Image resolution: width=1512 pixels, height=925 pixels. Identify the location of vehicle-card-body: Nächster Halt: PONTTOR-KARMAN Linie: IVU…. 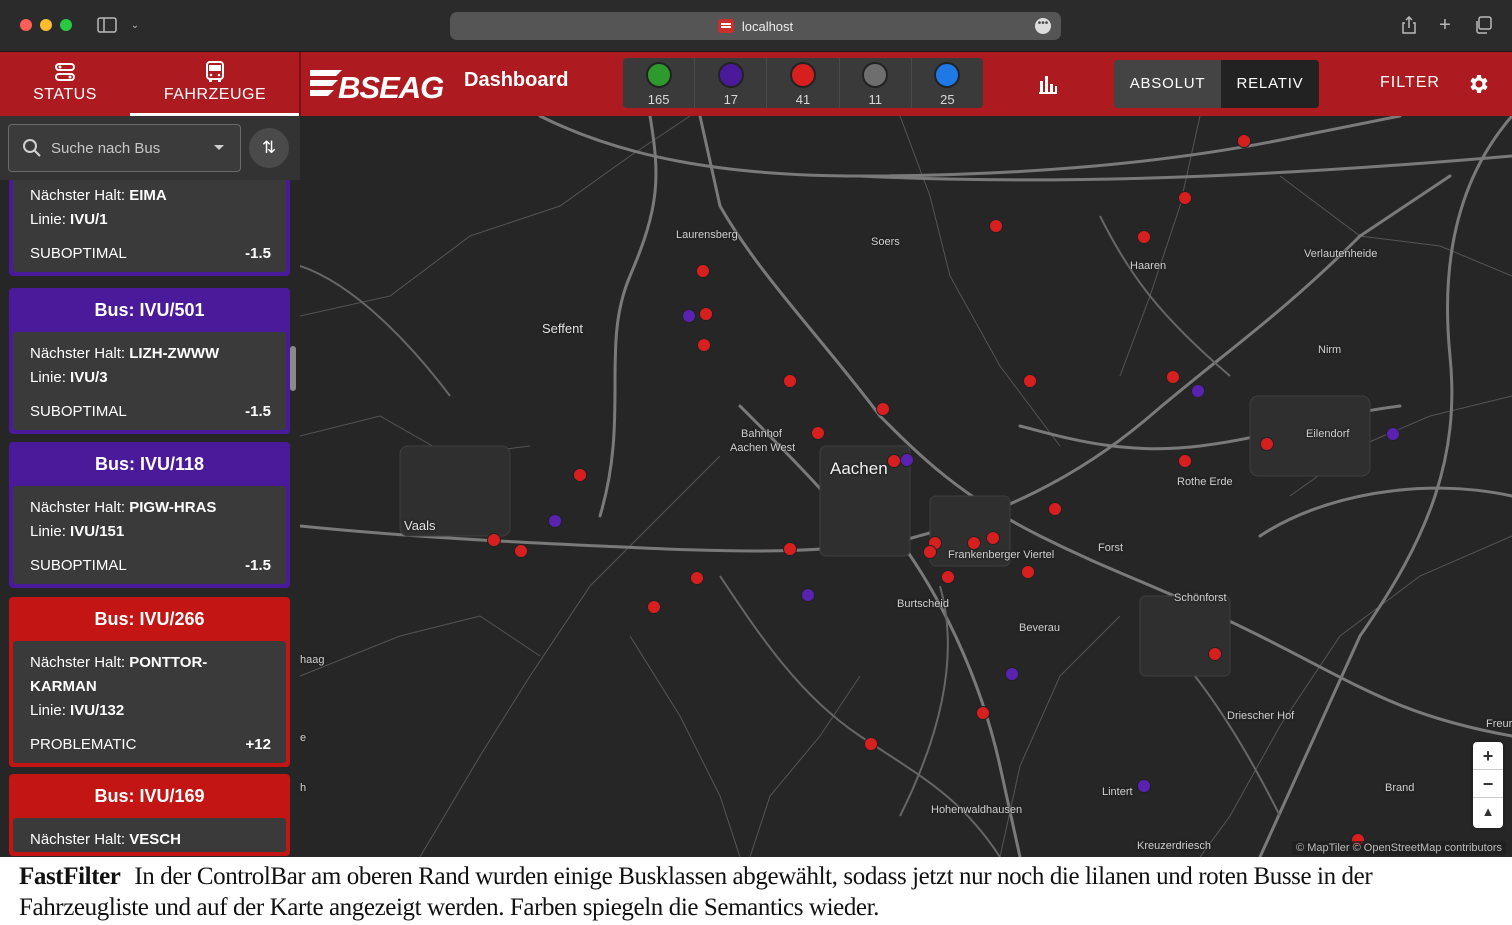
(149, 702).